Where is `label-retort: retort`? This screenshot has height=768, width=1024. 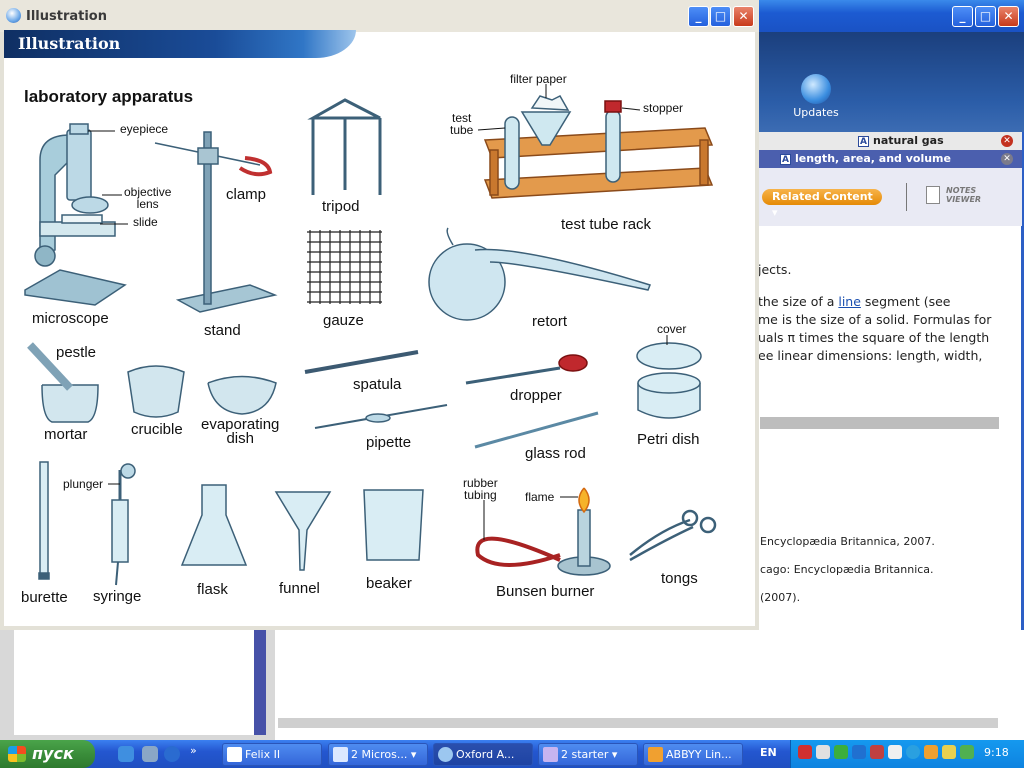 label-retort: retort is located at coordinates (550, 321).